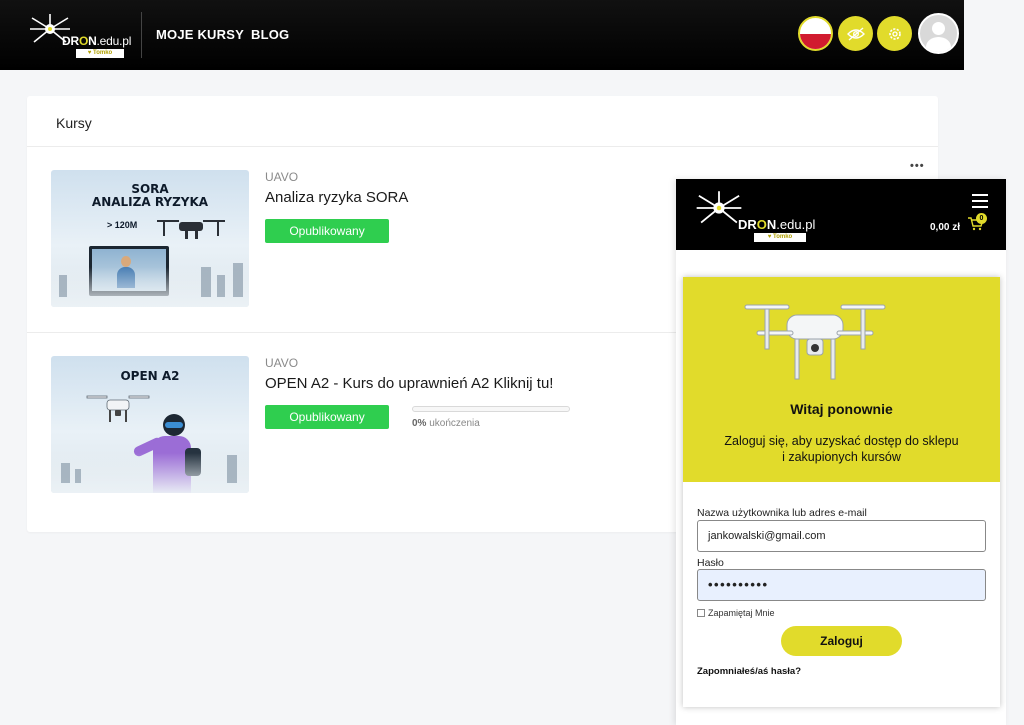 The width and height of the screenshot is (1024, 725). What do you see at coordinates (701, 613) in the screenshot?
I see `remember-me-checkbox` at bounding box center [701, 613].